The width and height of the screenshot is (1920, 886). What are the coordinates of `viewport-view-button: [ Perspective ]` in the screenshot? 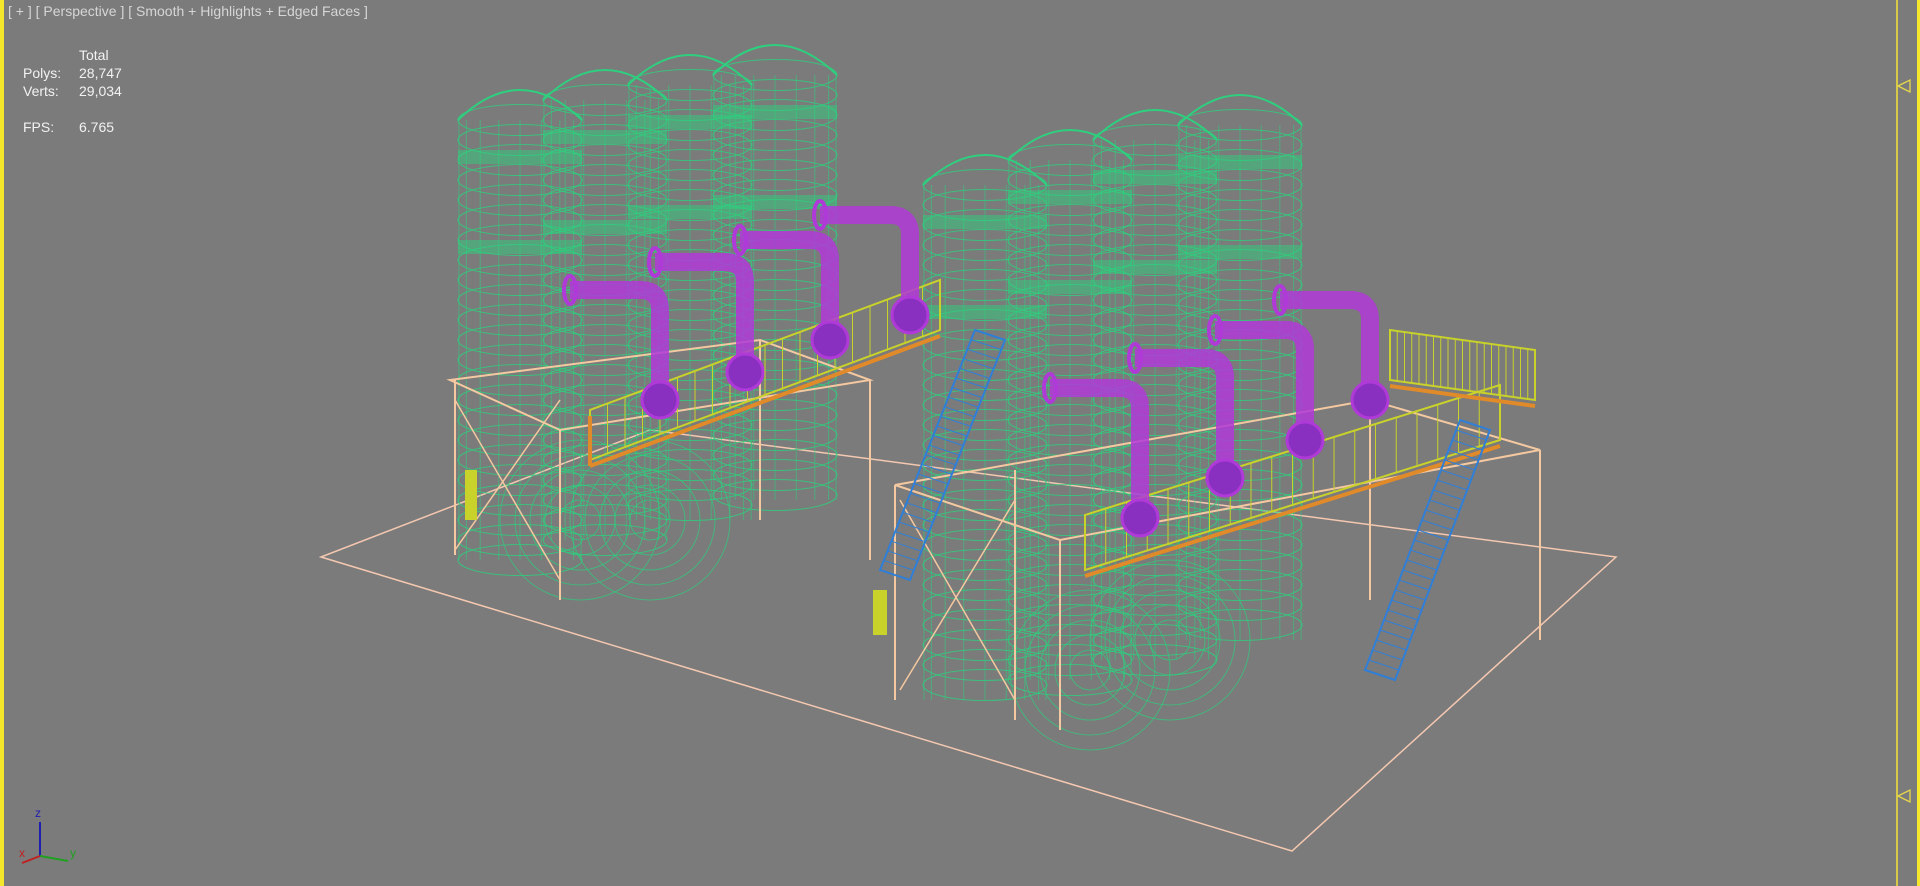 It's located at (80, 11).